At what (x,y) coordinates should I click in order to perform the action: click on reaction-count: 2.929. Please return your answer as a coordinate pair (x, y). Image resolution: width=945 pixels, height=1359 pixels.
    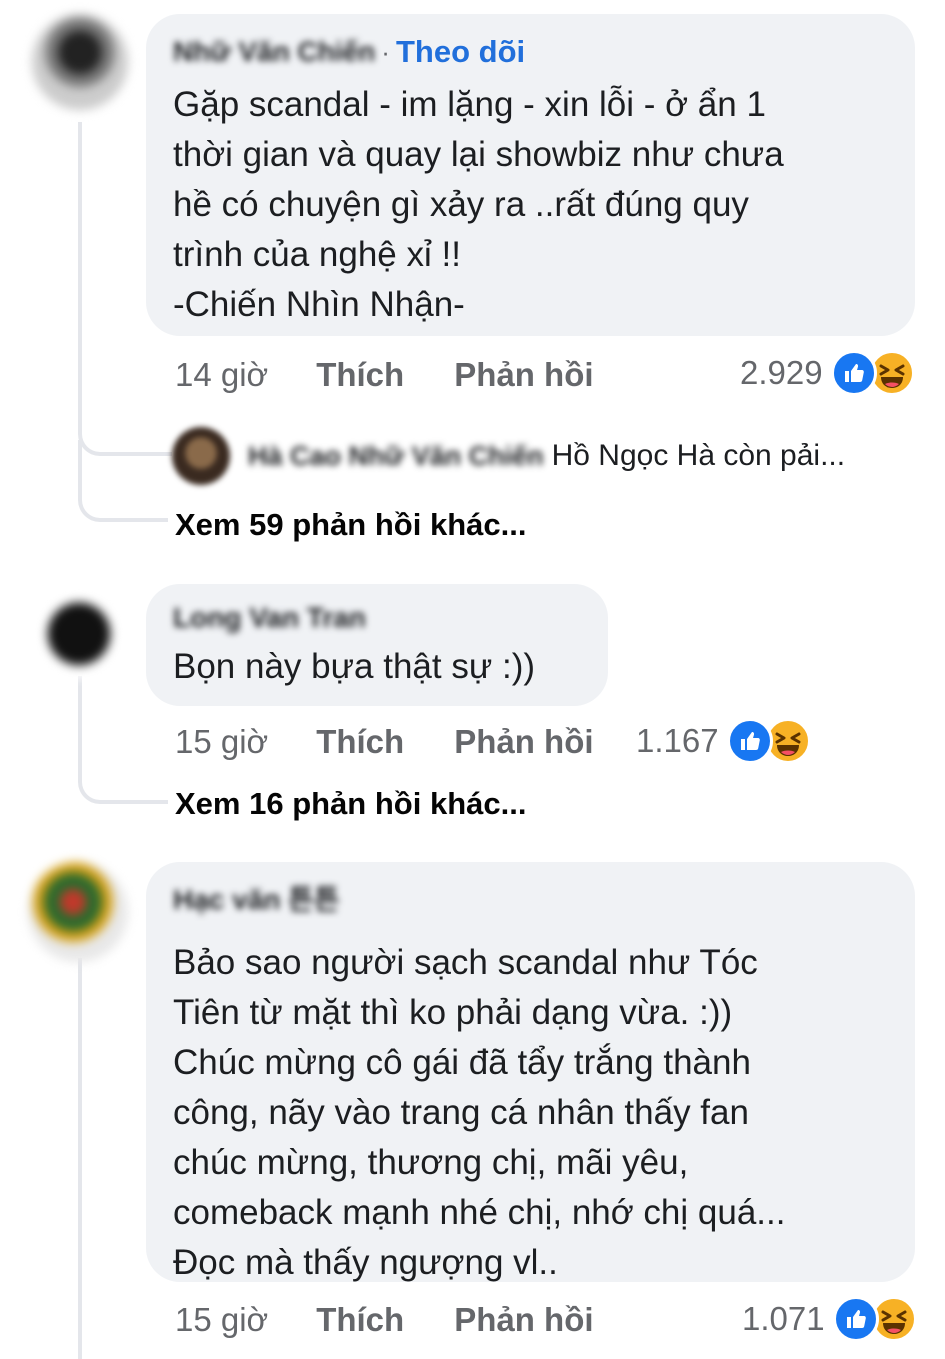
    Looking at the image, I should click on (781, 372).